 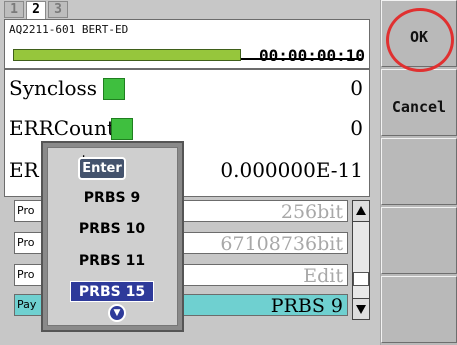 What do you see at coordinates (419, 107) in the screenshot?
I see `cancel-label: Cancel` at bounding box center [419, 107].